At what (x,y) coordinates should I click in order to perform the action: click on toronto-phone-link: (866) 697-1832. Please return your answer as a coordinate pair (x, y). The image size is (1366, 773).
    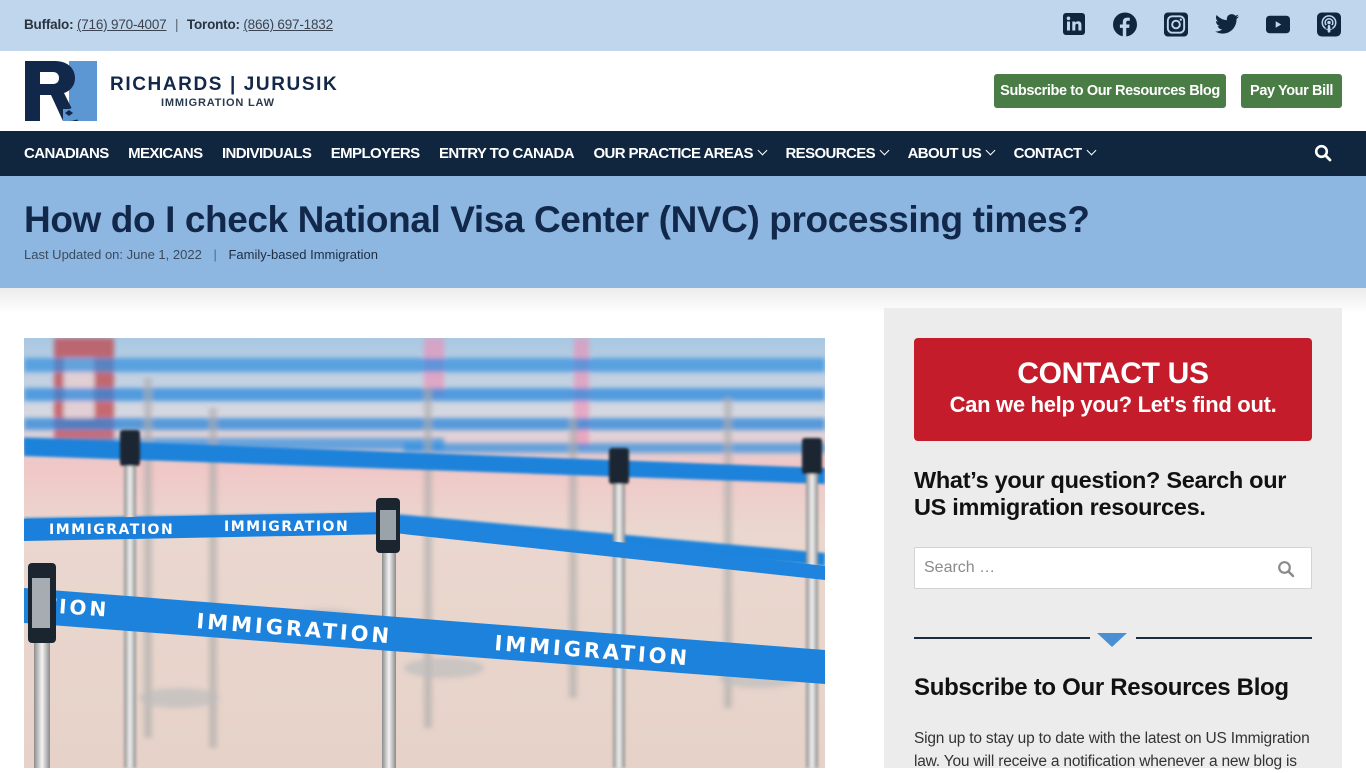
    Looking at the image, I should click on (288, 24).